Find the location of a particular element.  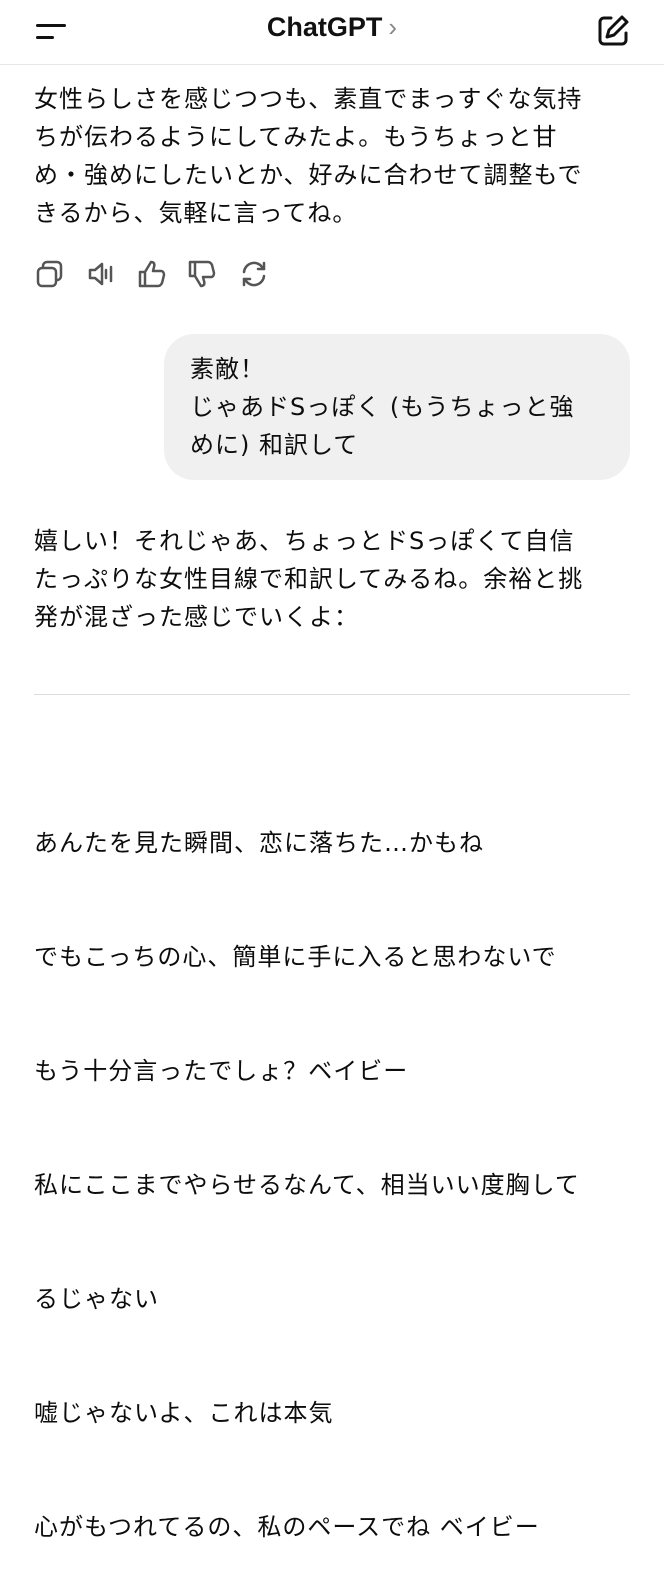

speaker-icon is located at coordinates (104, 276).